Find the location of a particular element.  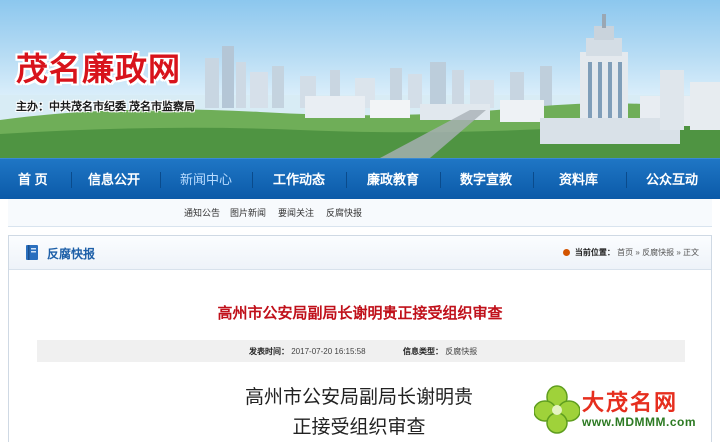

article-body-line: 正接受组织审查 is located at coordinates (359, 427).